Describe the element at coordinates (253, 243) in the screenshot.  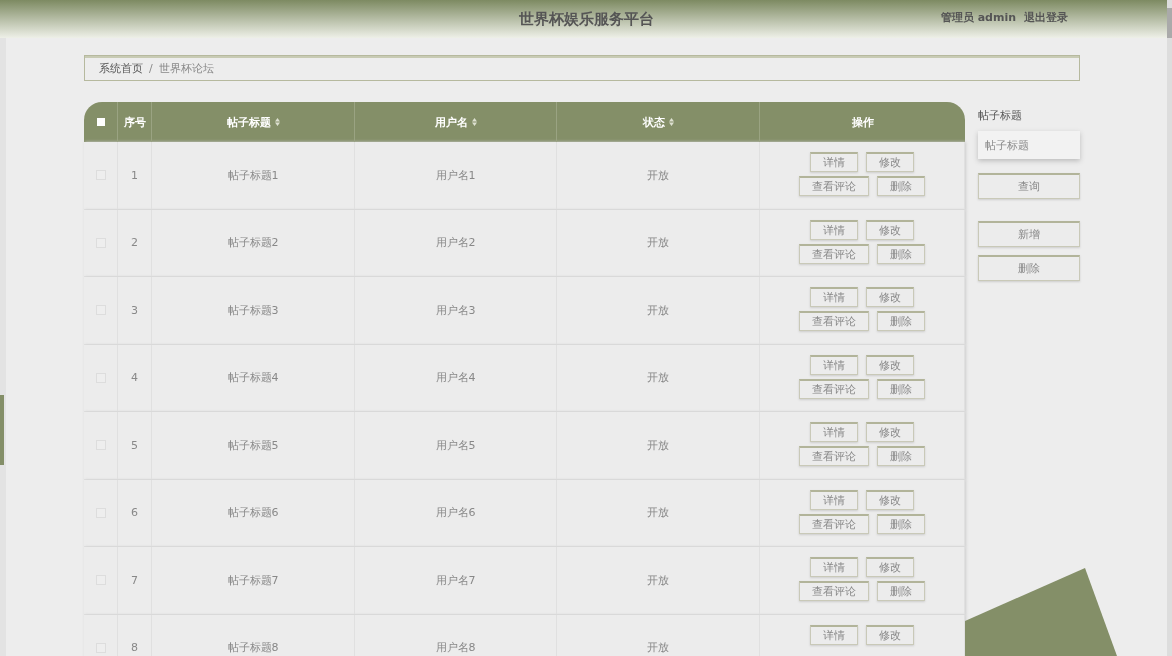
I see `table-cell: 帖子标题2` at that location.